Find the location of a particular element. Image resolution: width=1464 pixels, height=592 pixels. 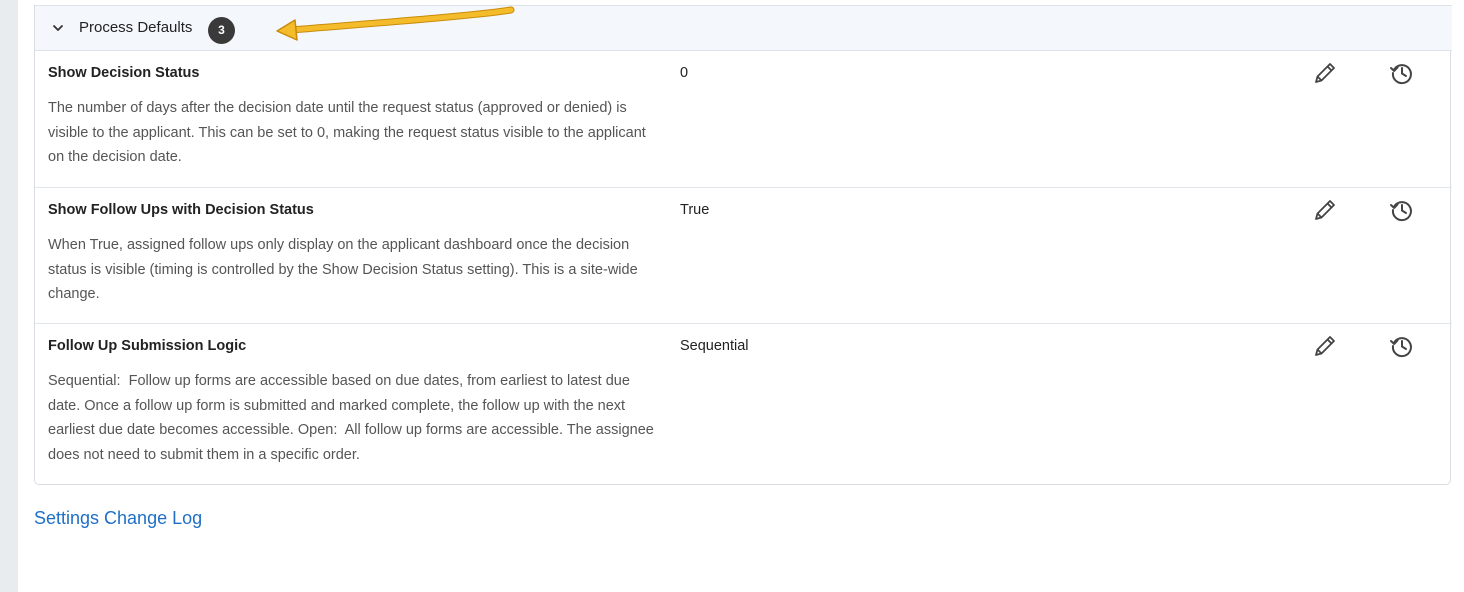

setting-value: True is located at coordinates (695, 210).